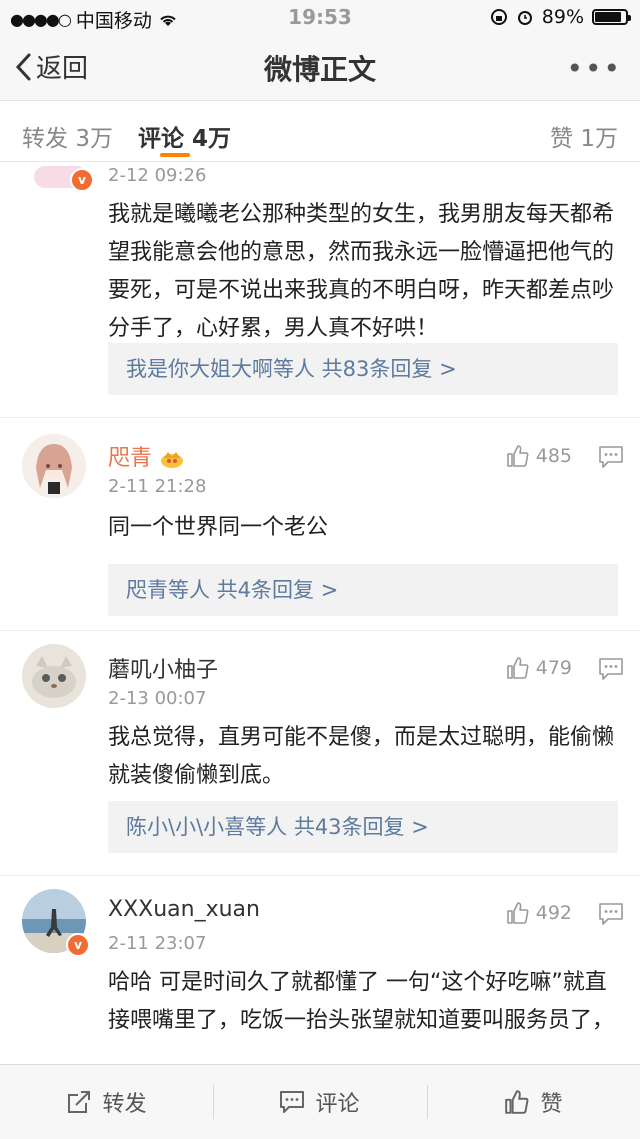 Image resolution: width=640 pixels, height=1139 pixels. I want to click on battery-icon, so click(611, 17).